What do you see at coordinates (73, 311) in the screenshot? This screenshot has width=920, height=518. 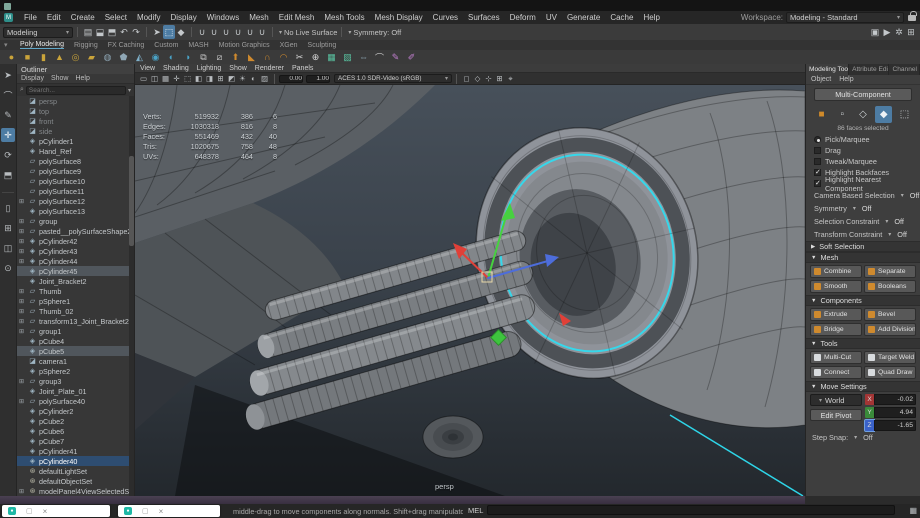 I see `outliner-item: ⊞ Thumb_02` at bounding box center [73, 311].